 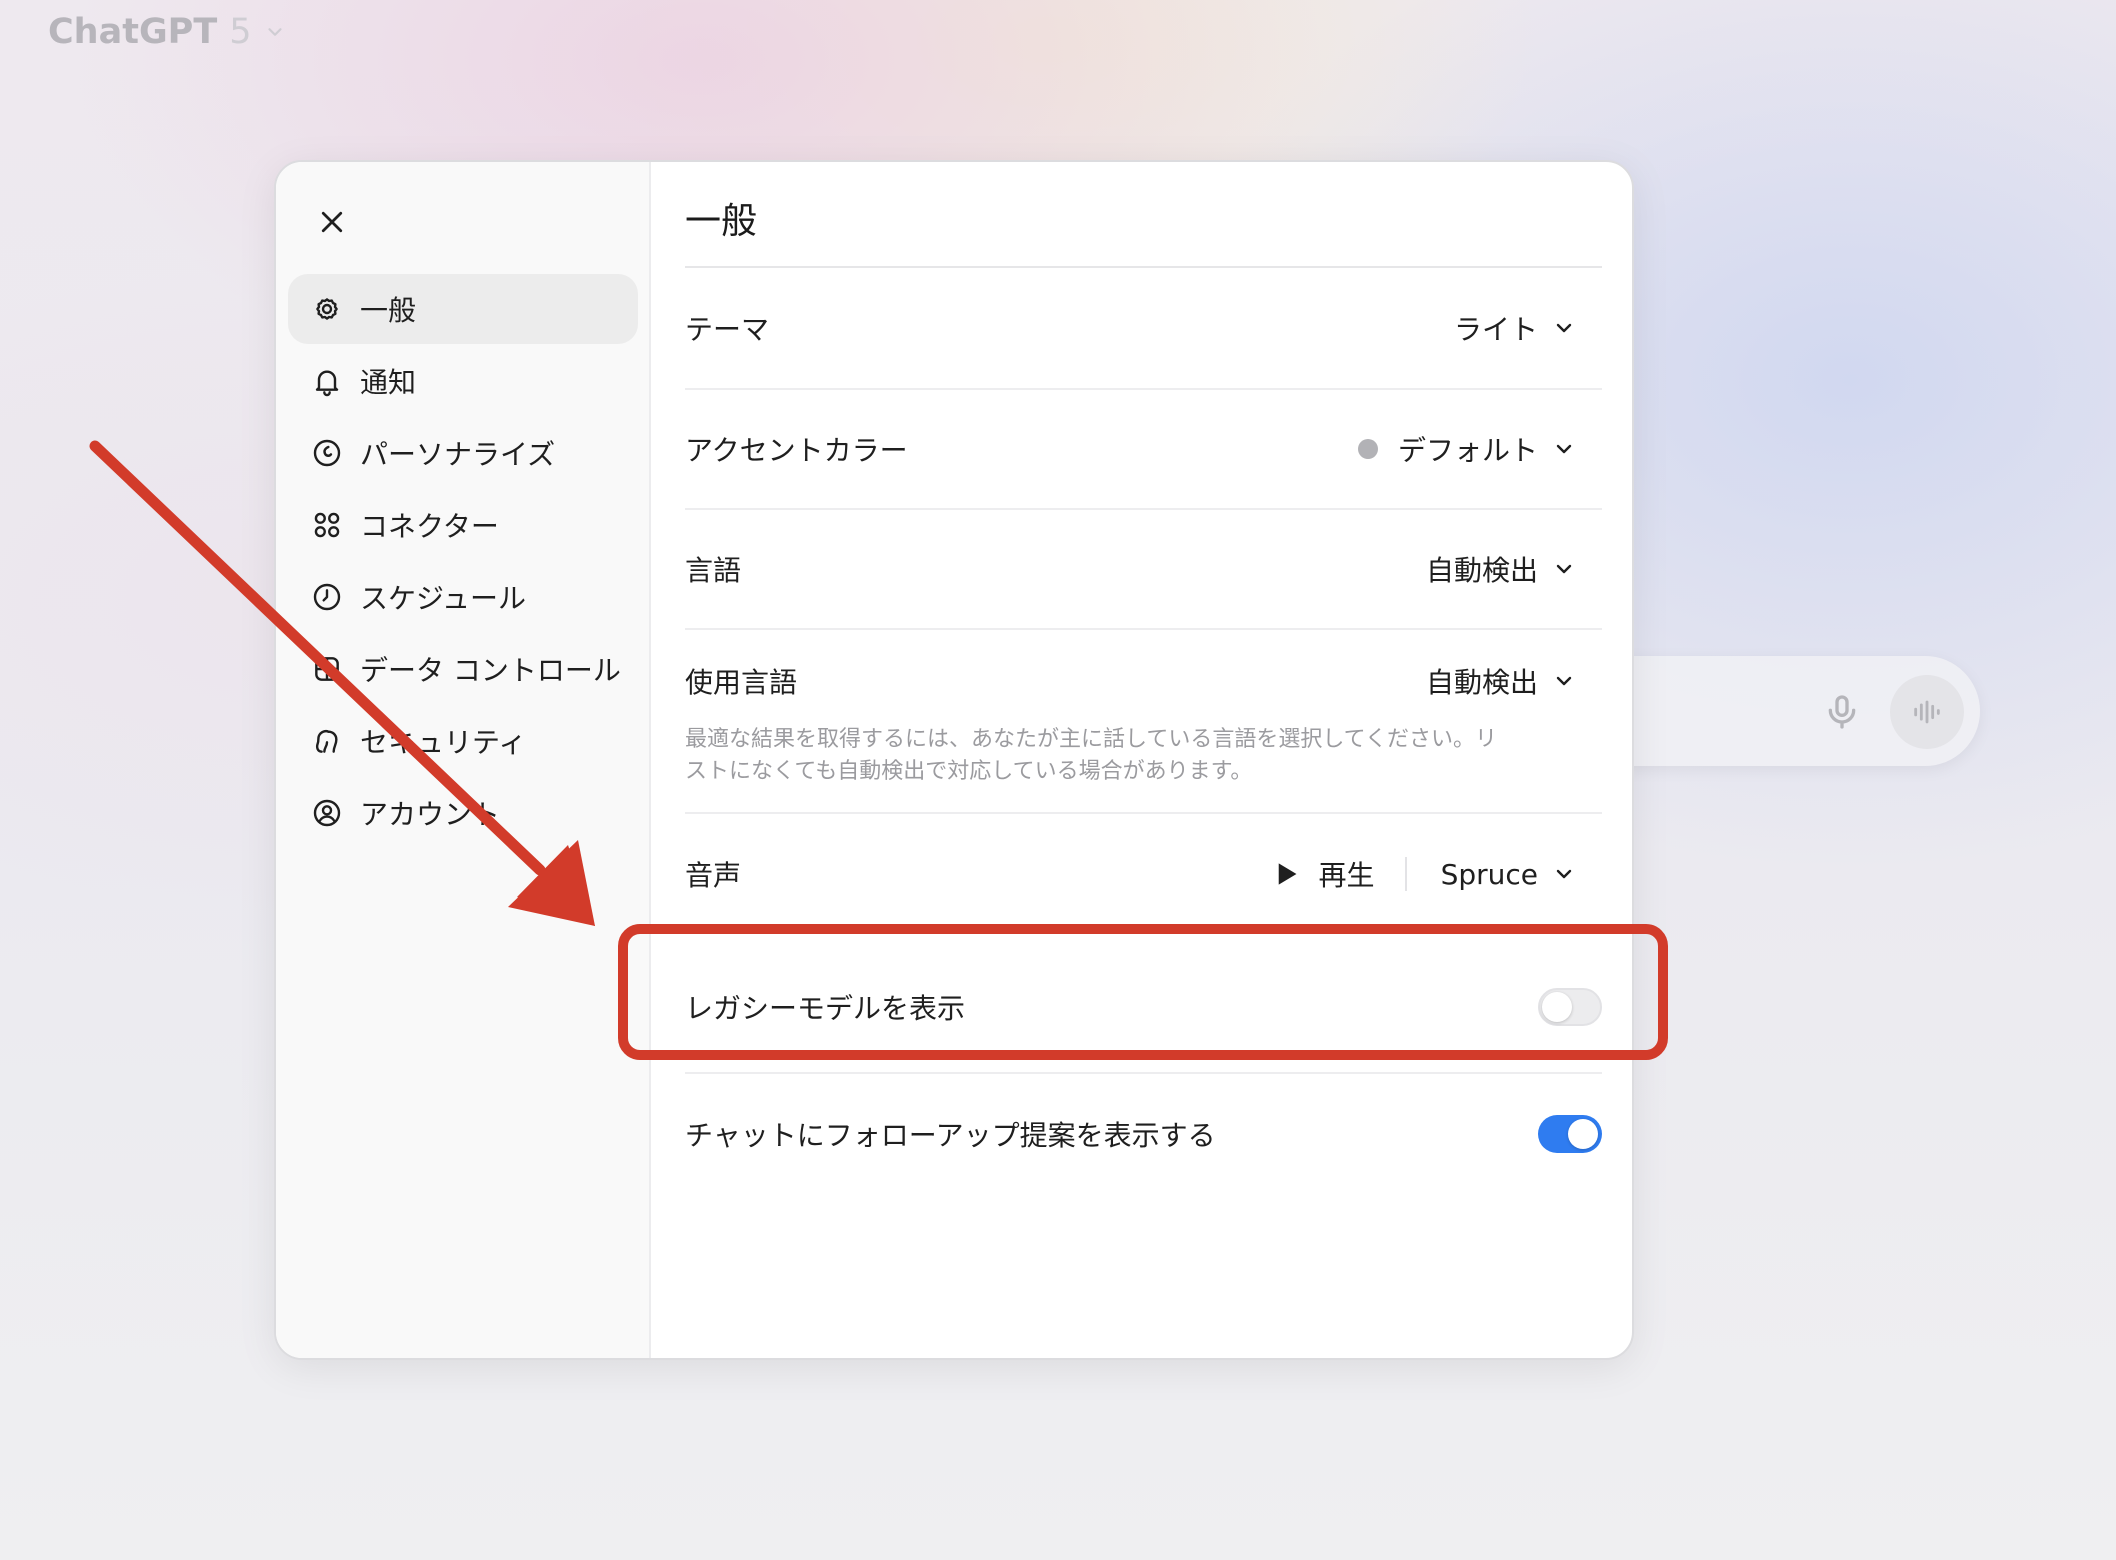 What do you see at coordinates (1438, 874) in the screenshot?
I see `voice-controls: 再生 Spruce` at bounding box center [1438, 874].